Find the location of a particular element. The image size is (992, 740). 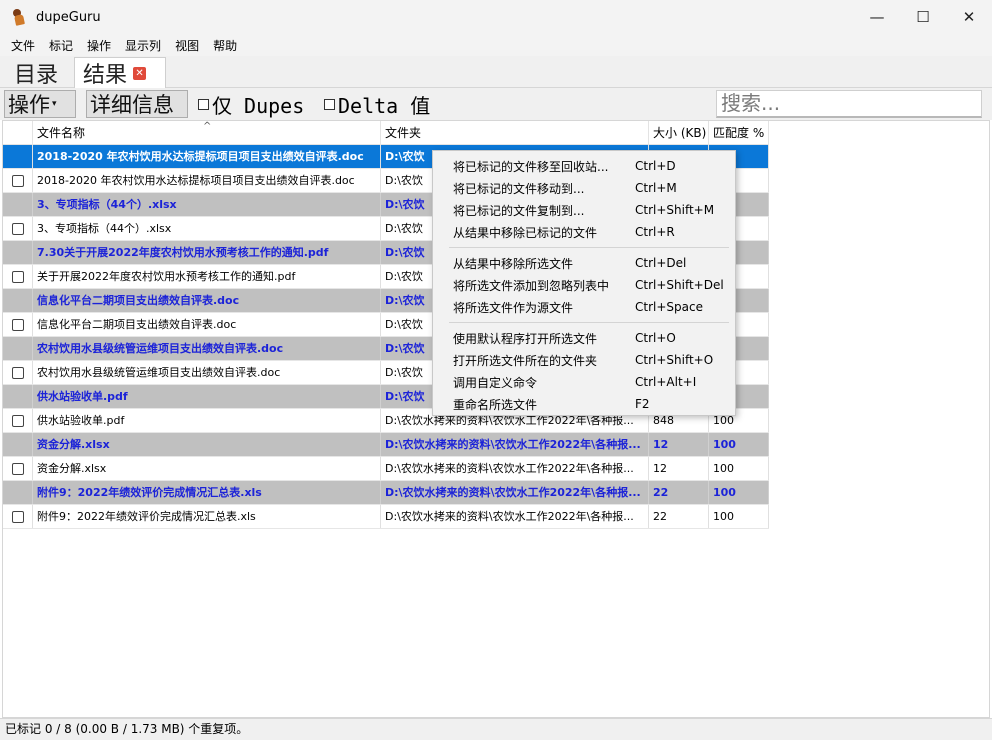

title-bar: dupeGuru — ☐ ✕ is located at coordinates (496, 17).